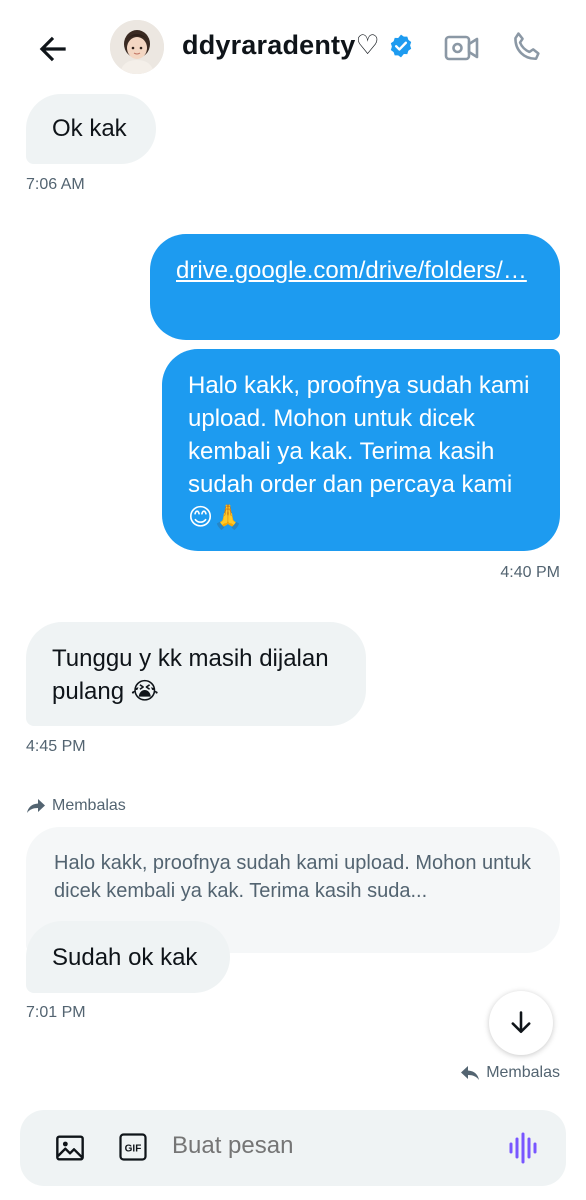  Describe the element at coordinates (125, 957) in the screenshot. I see `message-text: Sudah ok kak` at that location.